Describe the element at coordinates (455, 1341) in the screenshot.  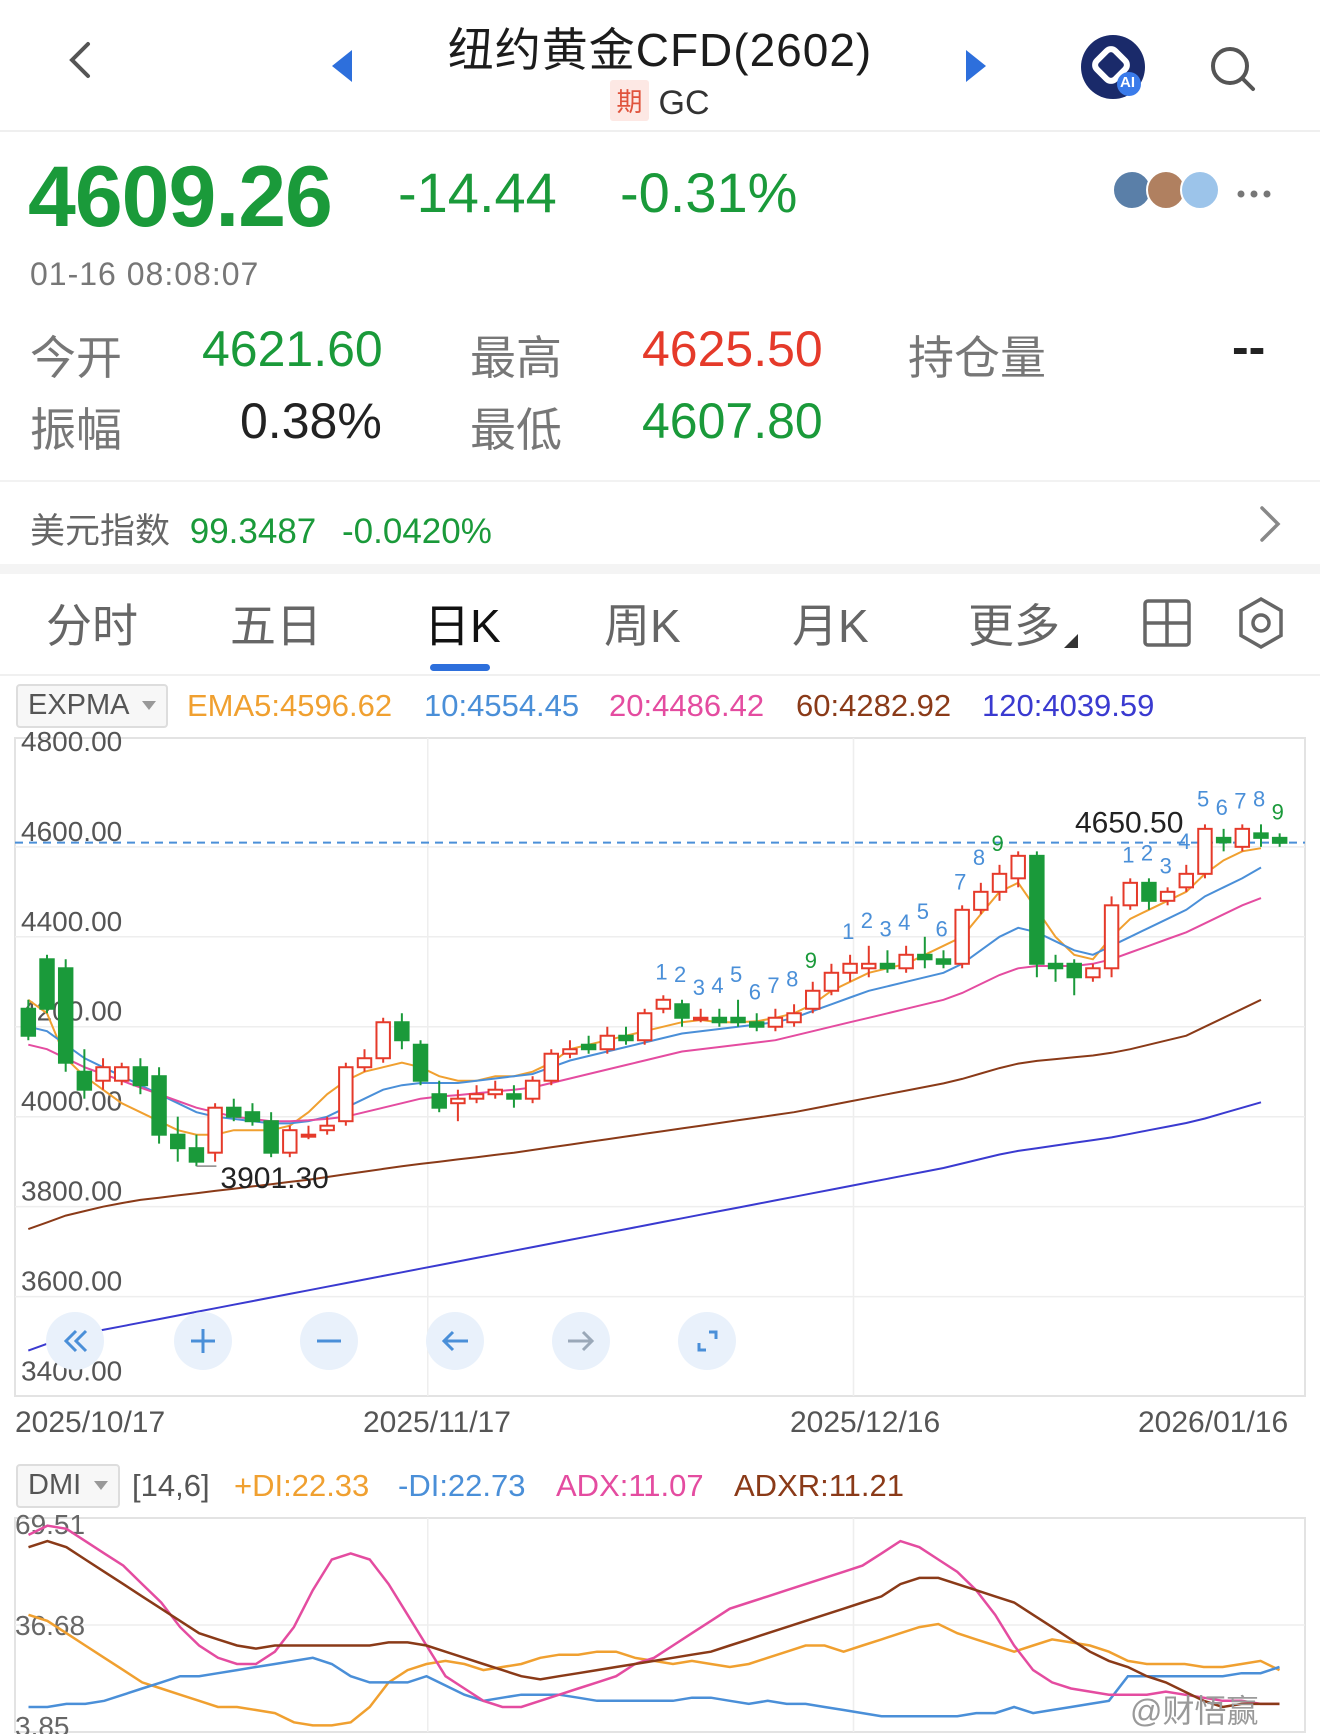
I see `pan-left-button` at that location.